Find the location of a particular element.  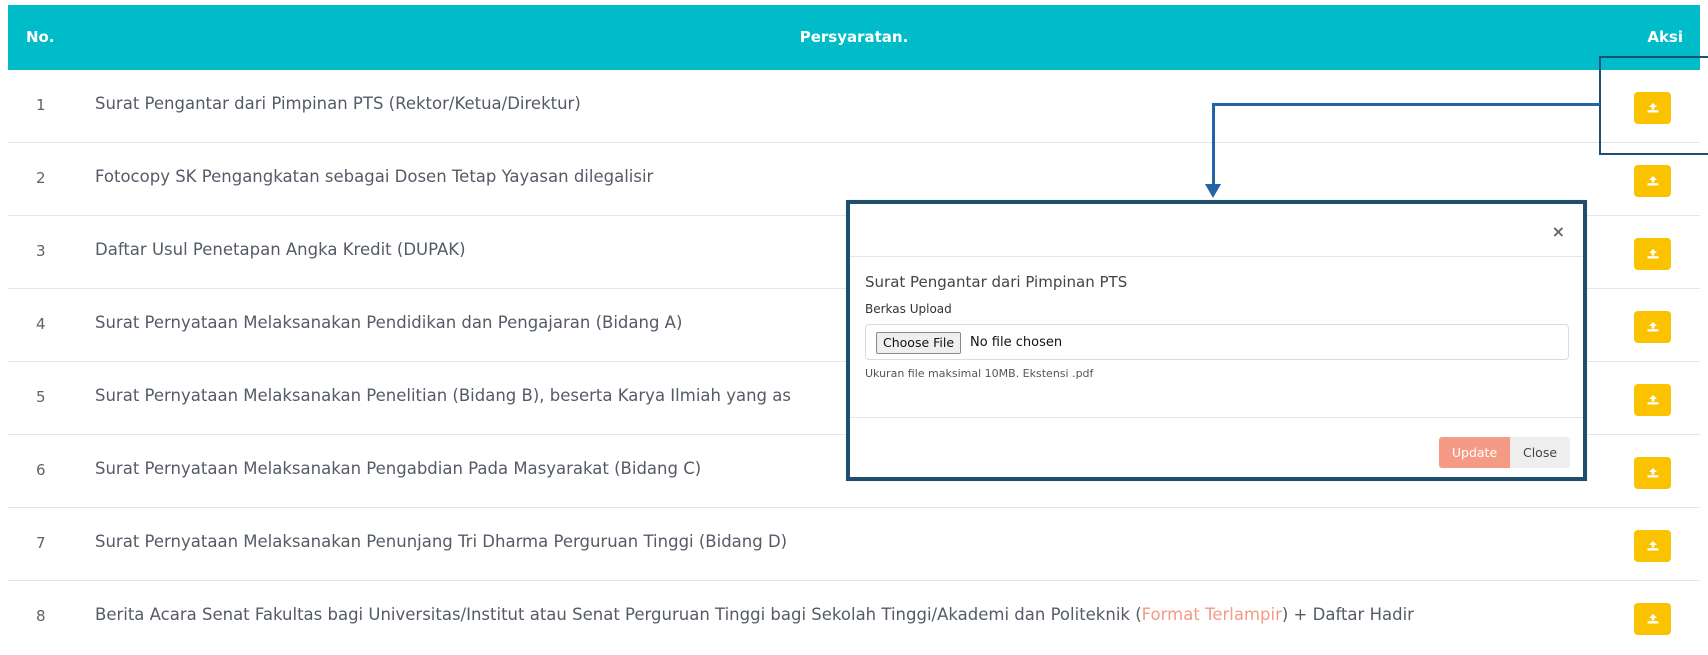

file-input: Choose File No file chosen is located at coordinates (1217, 342).